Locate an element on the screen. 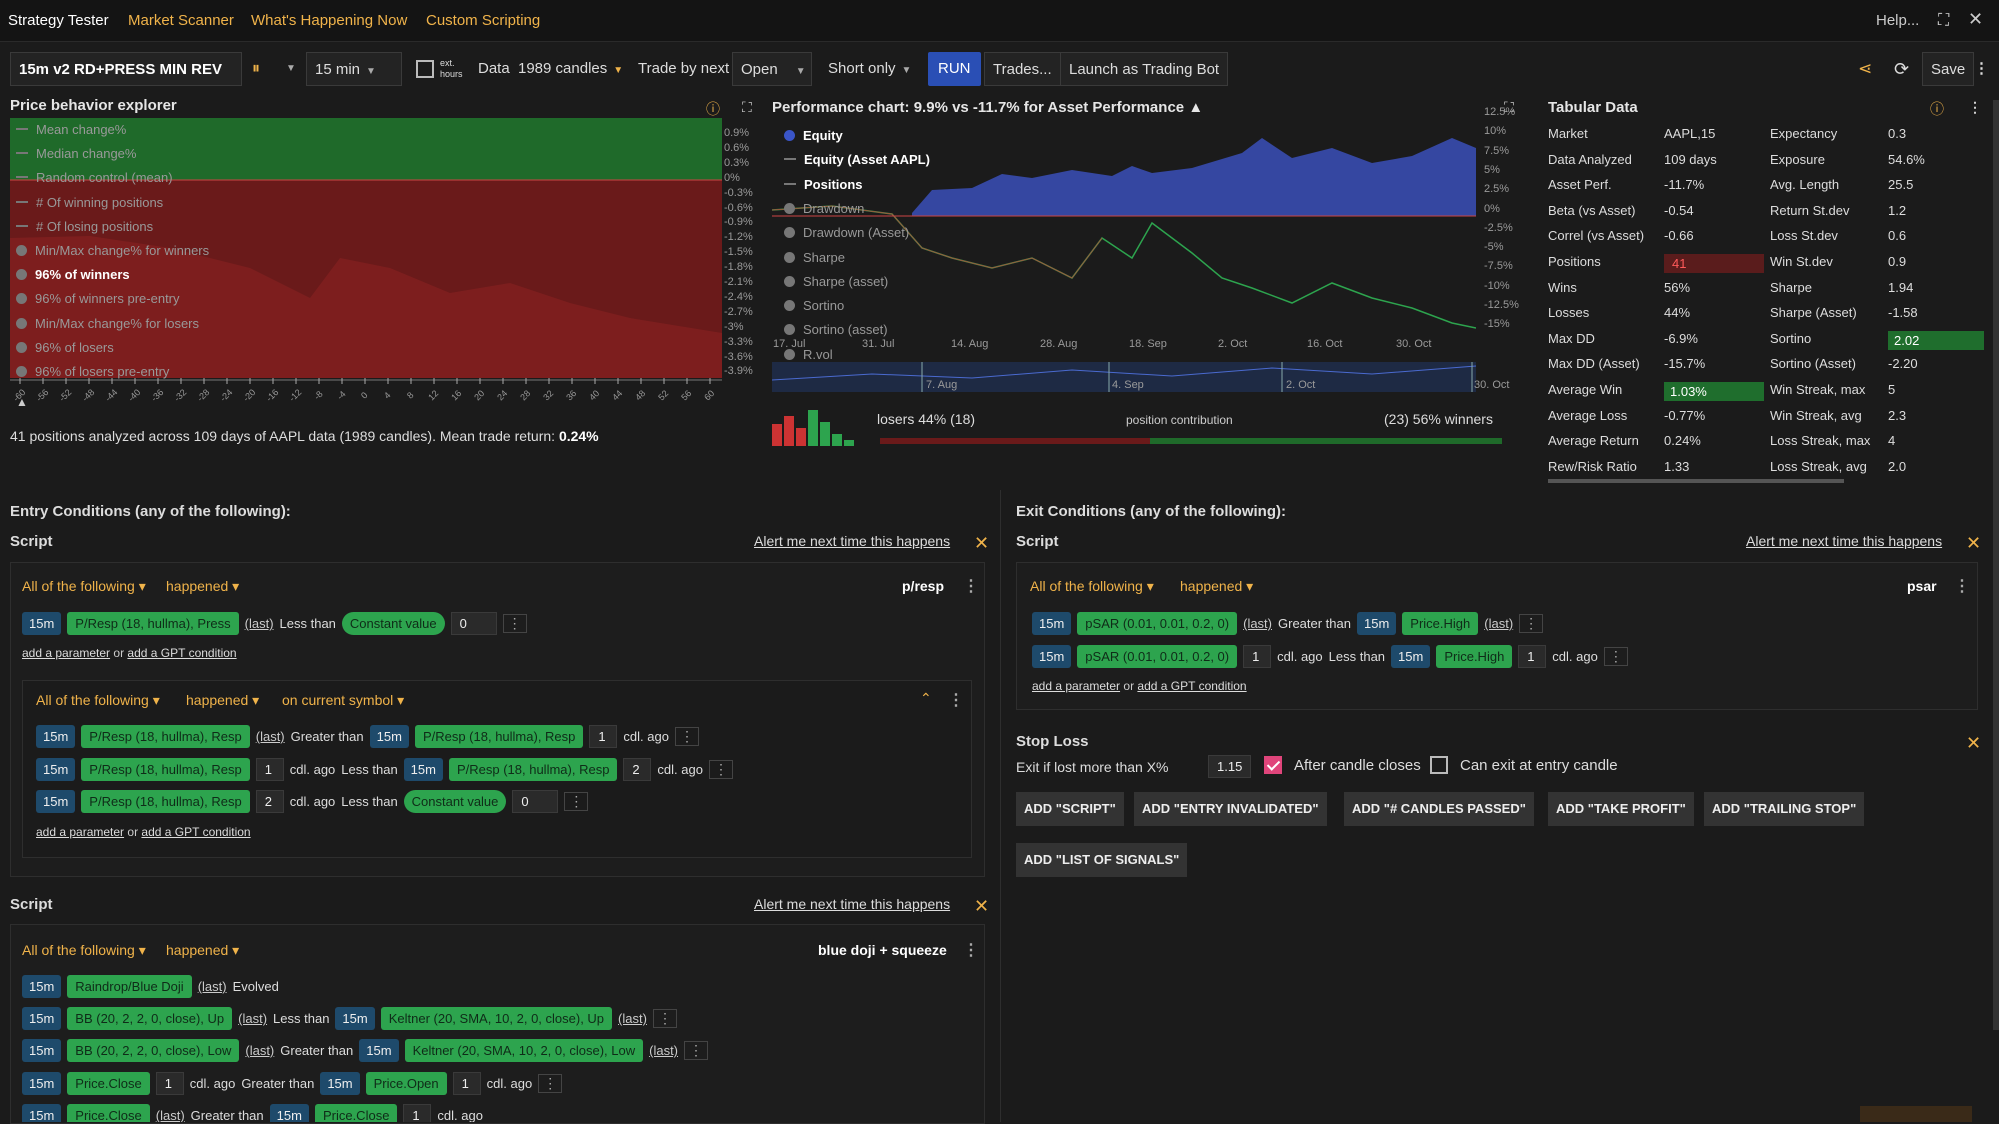 The image size is (1999, 1124). tab-custom-scripting: Custom Scripting is located at coordinates (483, 20).